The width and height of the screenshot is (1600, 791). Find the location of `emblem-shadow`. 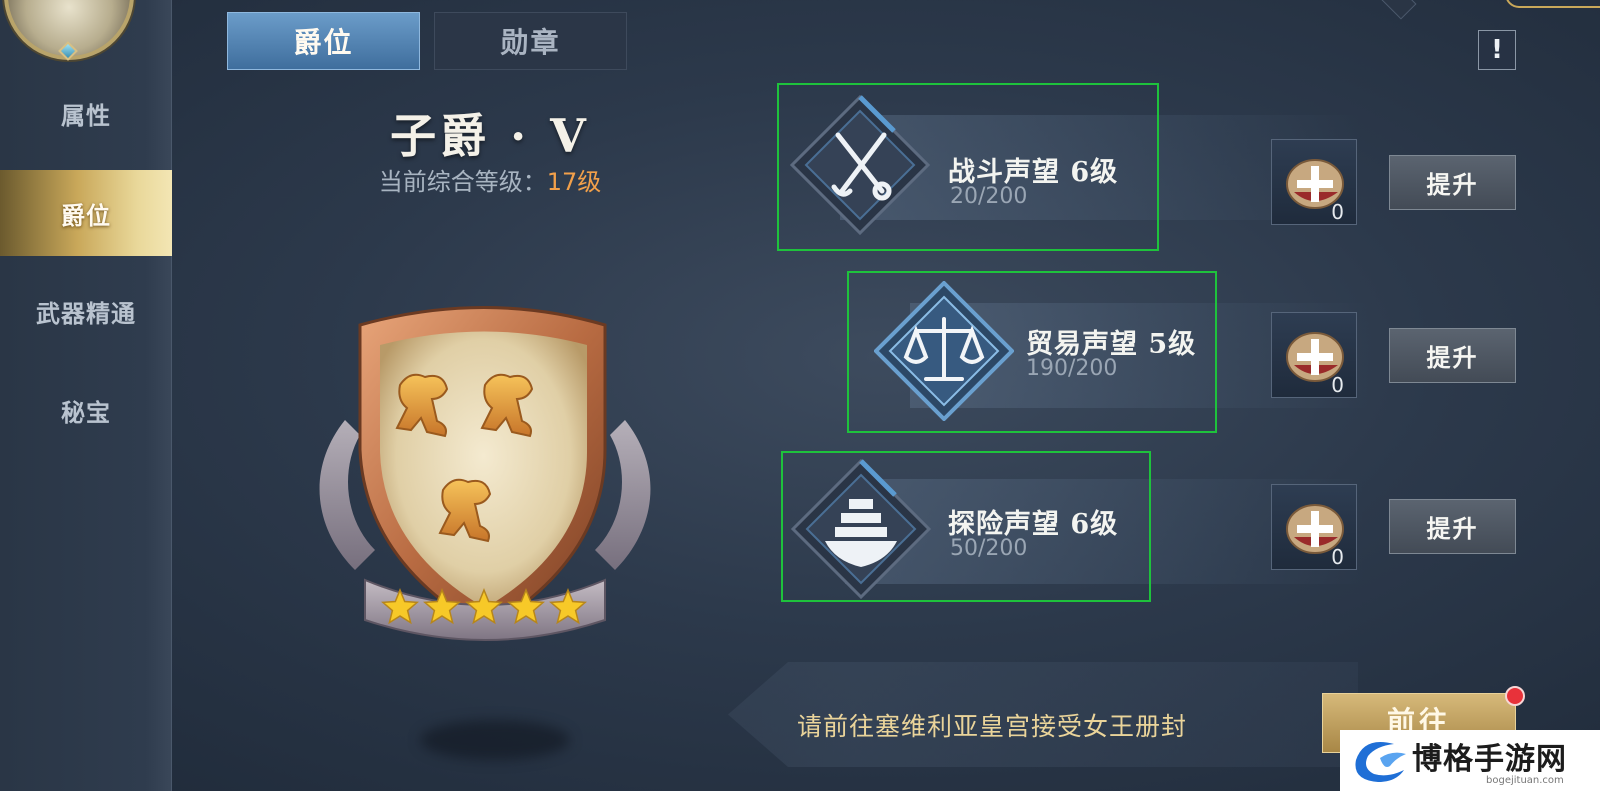

emblem-shadow is located at coordinates (495, 740).